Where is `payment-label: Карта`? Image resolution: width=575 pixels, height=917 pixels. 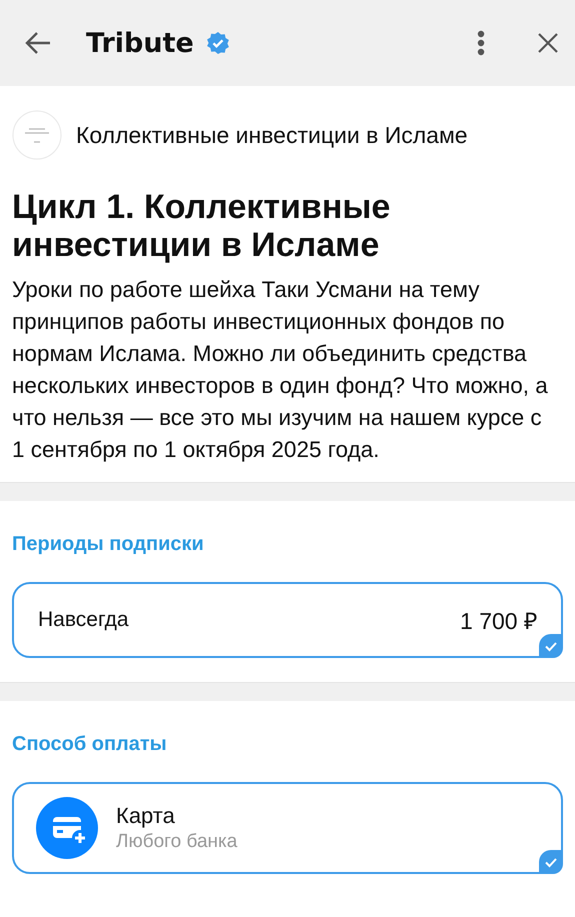 payment-label: Карта is located at coordinates (146, 816).